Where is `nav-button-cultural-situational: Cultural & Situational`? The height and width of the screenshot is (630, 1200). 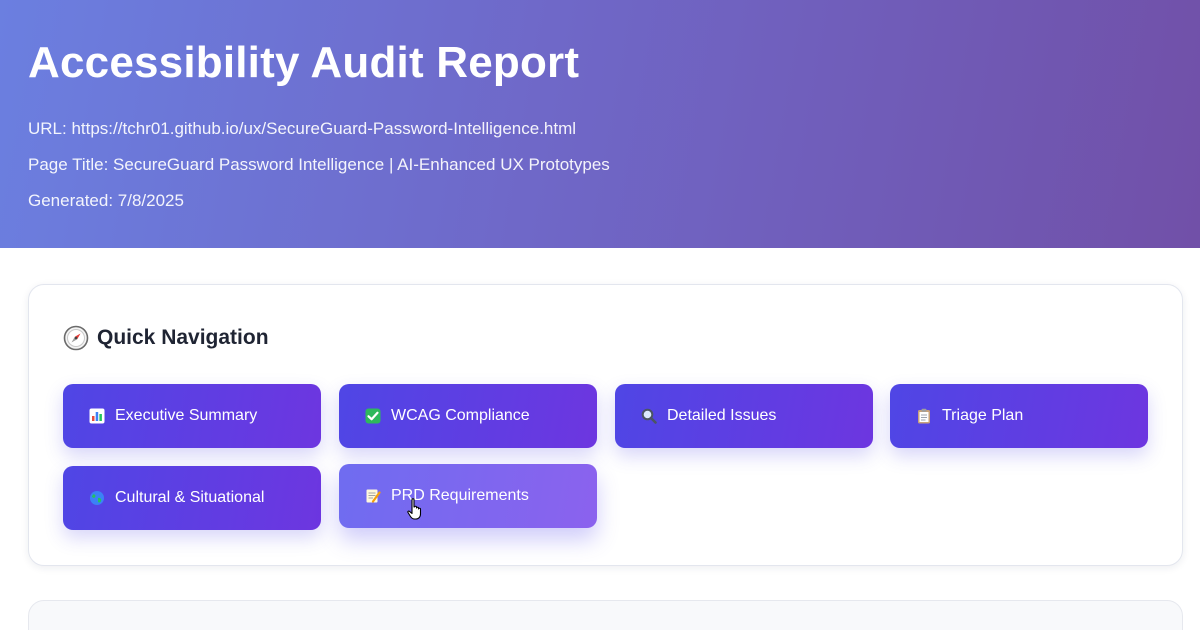 nav-button-cultural-situational: Cultural & Situational is located at coordinates (192, 498).